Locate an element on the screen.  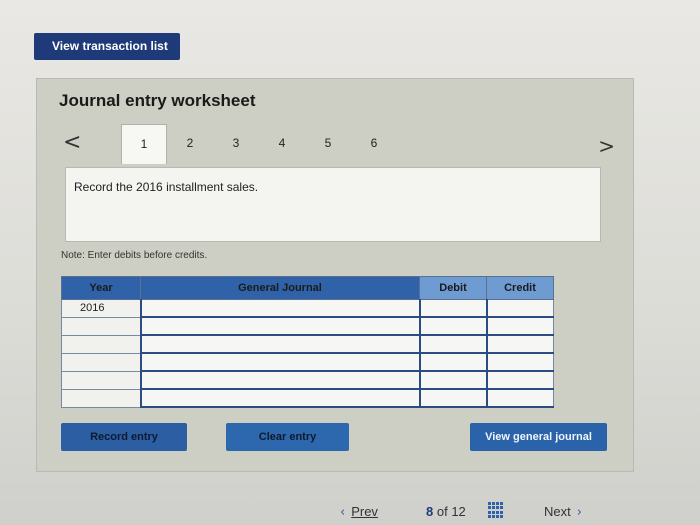
tab-entry-4: 4 is located at coordinates (282, 143).